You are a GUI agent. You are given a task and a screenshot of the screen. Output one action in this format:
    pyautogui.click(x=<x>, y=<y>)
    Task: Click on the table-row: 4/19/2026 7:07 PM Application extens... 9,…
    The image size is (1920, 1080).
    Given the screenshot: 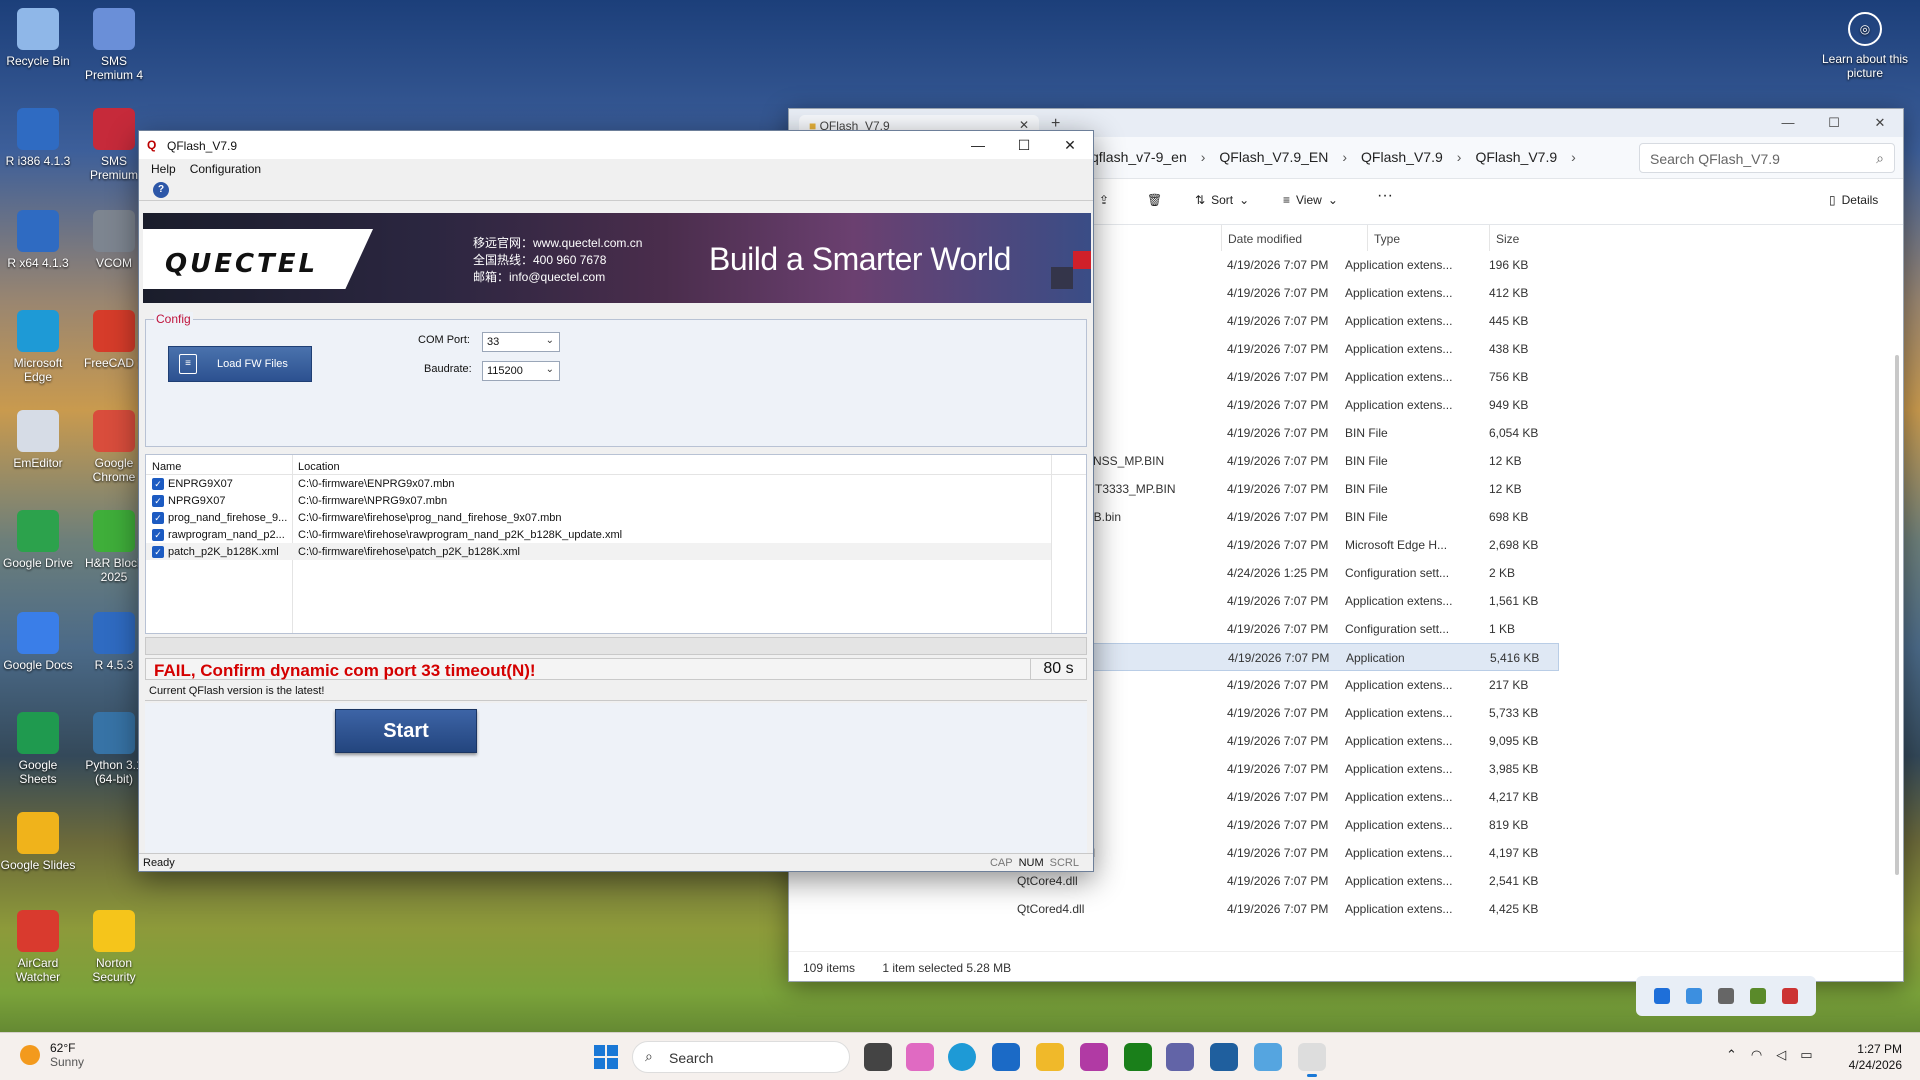 What is the action you would take?
    pyautogui.click(x=1324, y=741)
    